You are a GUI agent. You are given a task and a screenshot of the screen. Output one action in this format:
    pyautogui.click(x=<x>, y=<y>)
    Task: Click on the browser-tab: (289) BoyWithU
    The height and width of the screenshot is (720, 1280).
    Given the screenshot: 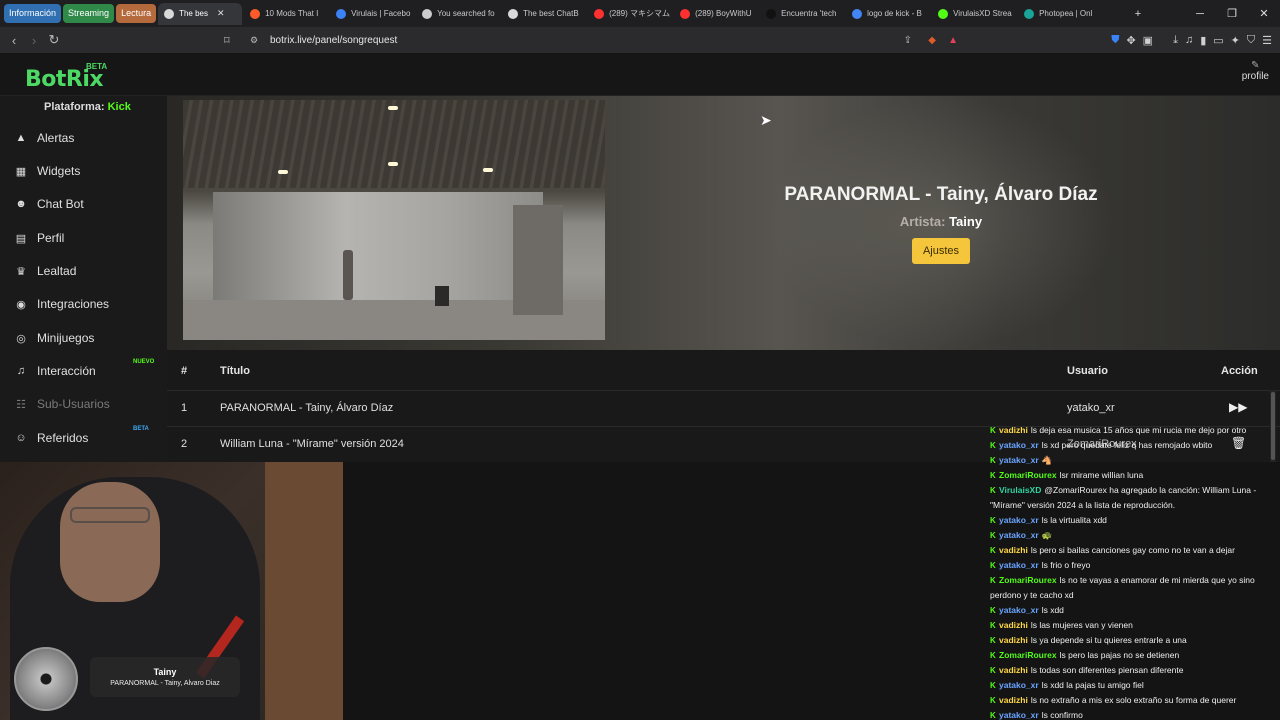 What is the action you would take?
    pyautogui.click(x=716, y=14)
    